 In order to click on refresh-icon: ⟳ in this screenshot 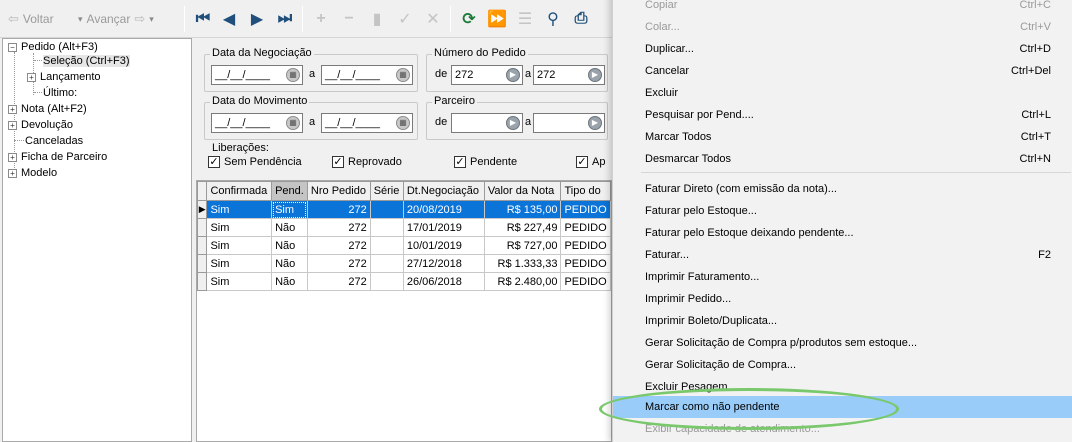, I will do `click(469, 19)`.